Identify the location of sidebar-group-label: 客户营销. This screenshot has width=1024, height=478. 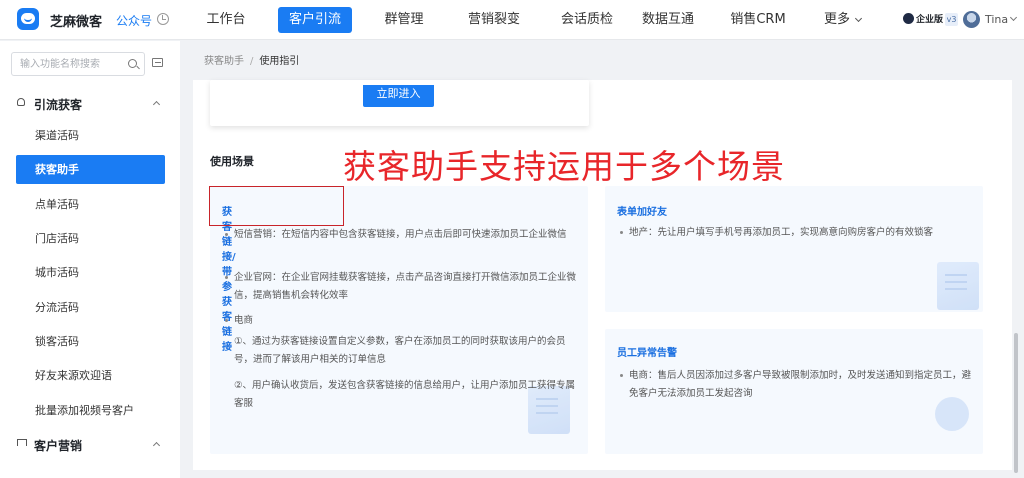
(58, 446).